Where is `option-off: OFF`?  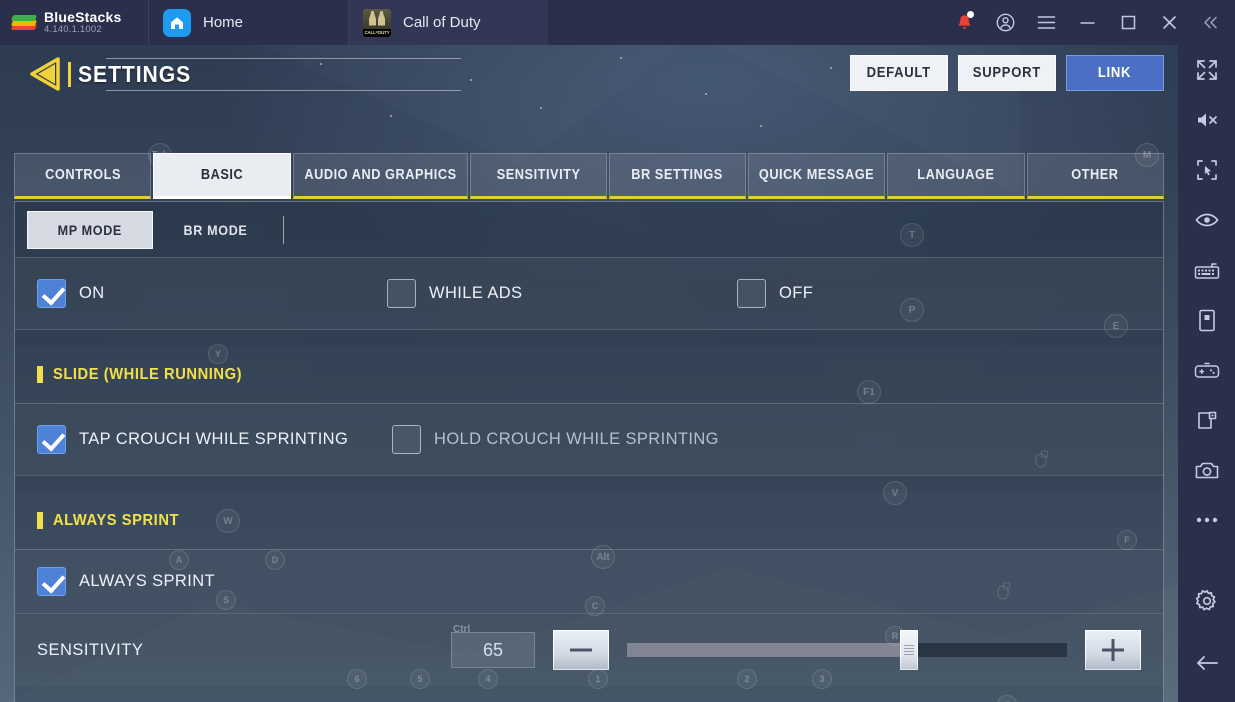
option-off: OFF is located at coordinates (775, 293).